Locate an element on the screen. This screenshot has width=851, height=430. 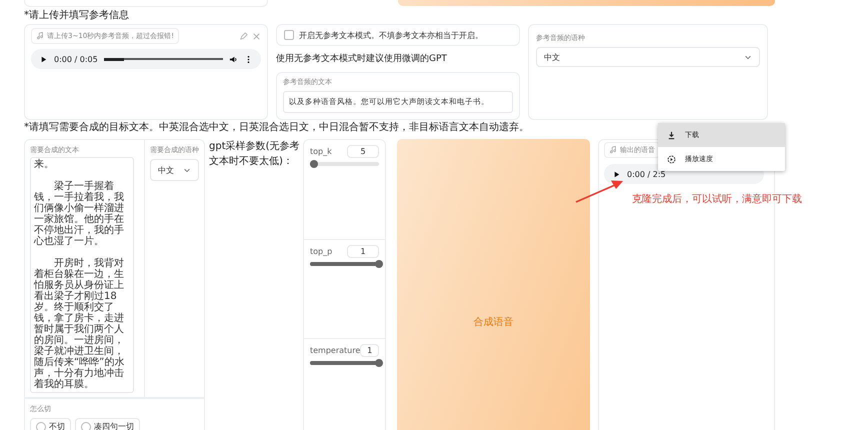
speed-icon is located at coordinates (671, 159).